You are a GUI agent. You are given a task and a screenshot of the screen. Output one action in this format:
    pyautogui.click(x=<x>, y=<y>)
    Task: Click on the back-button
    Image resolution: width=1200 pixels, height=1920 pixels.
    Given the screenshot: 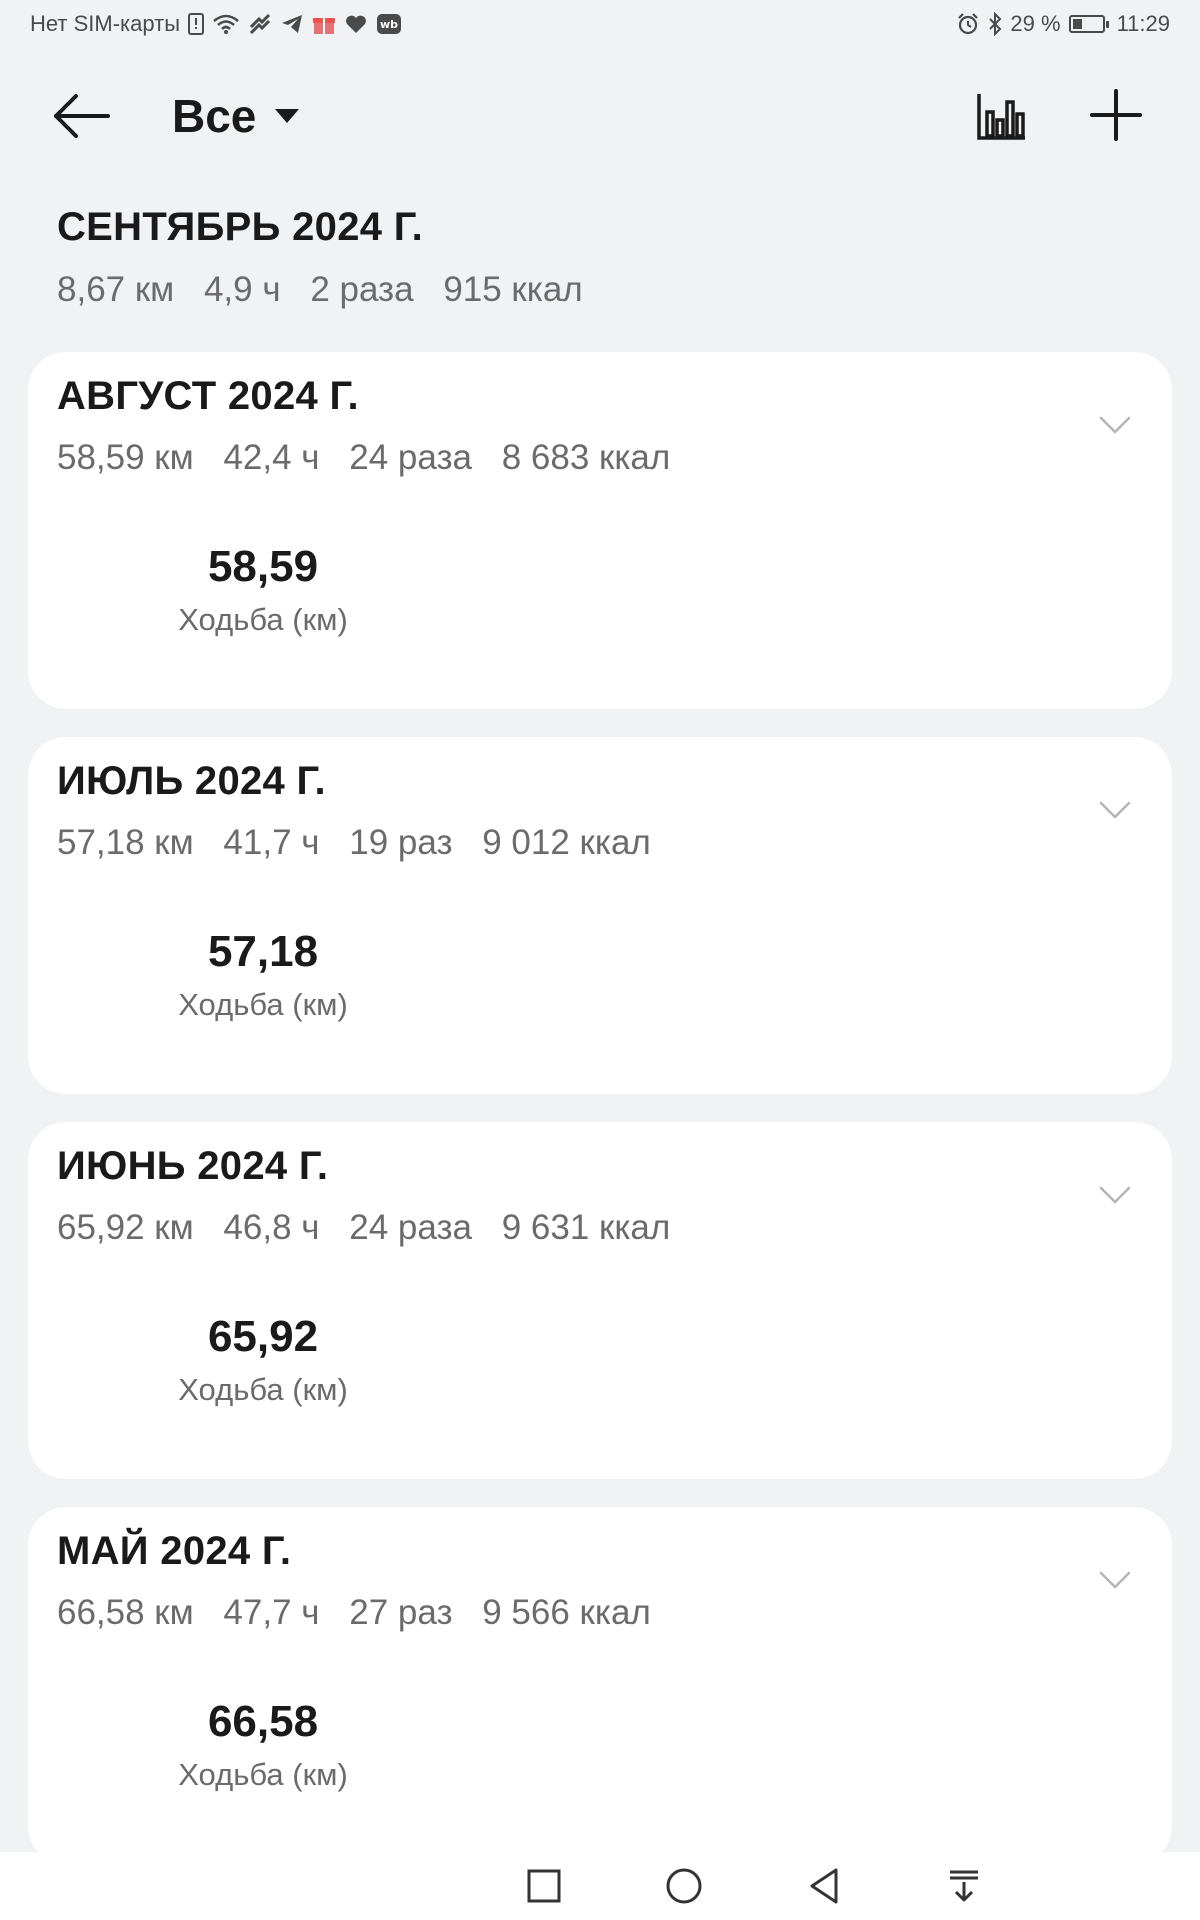 What is the action you would take?
    pyautogui.click(x=84, y=116)
    